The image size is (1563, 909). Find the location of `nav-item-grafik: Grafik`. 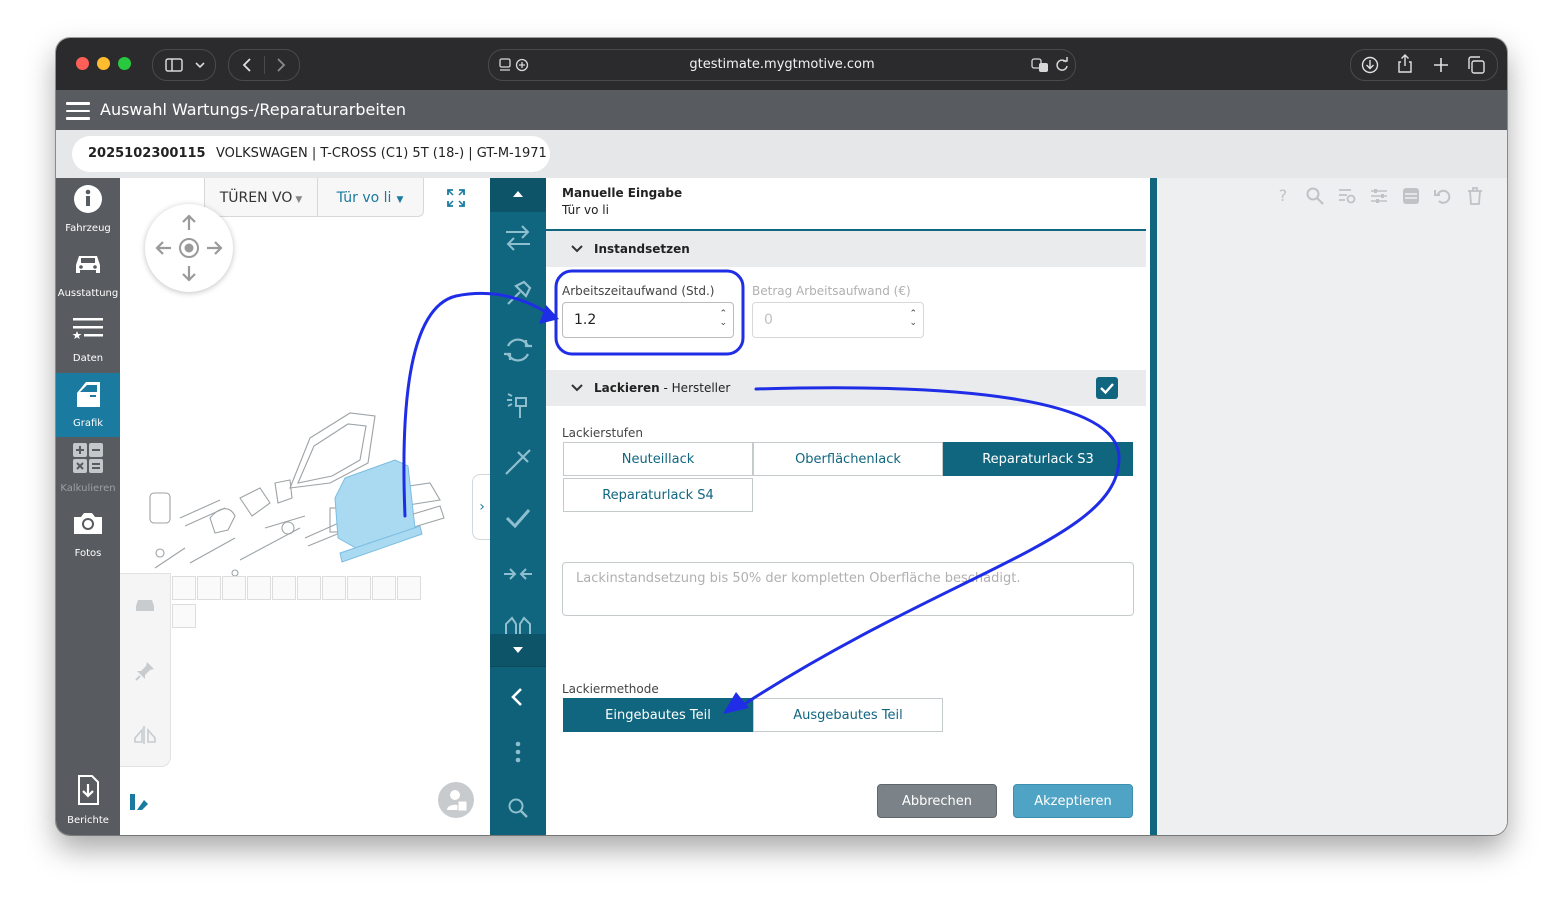

nav-item-grafik: Grafik is located at coordinates (88, 405).